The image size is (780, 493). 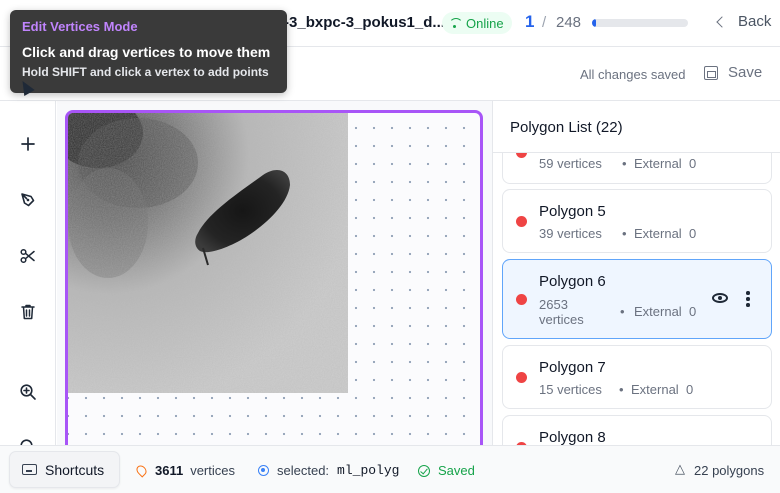 What do you see at coordinates (755, 21) in the screenshot?
I see `back-button-label: Back` at bounding box center [755, 21].